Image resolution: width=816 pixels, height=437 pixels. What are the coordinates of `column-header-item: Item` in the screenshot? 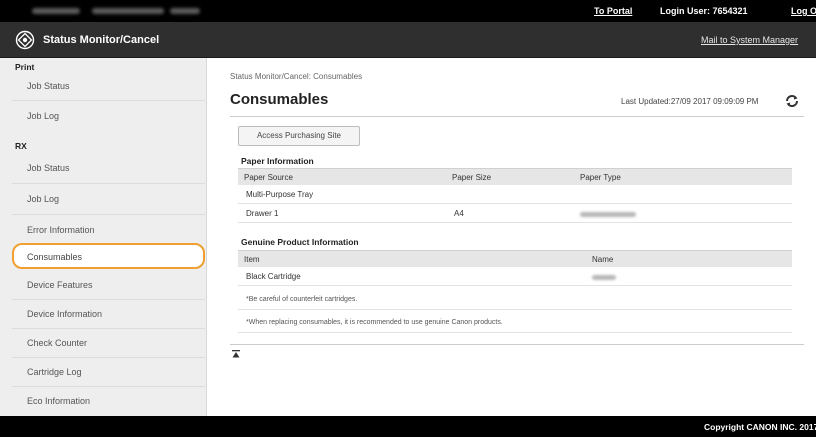 It's located at (252, 259).